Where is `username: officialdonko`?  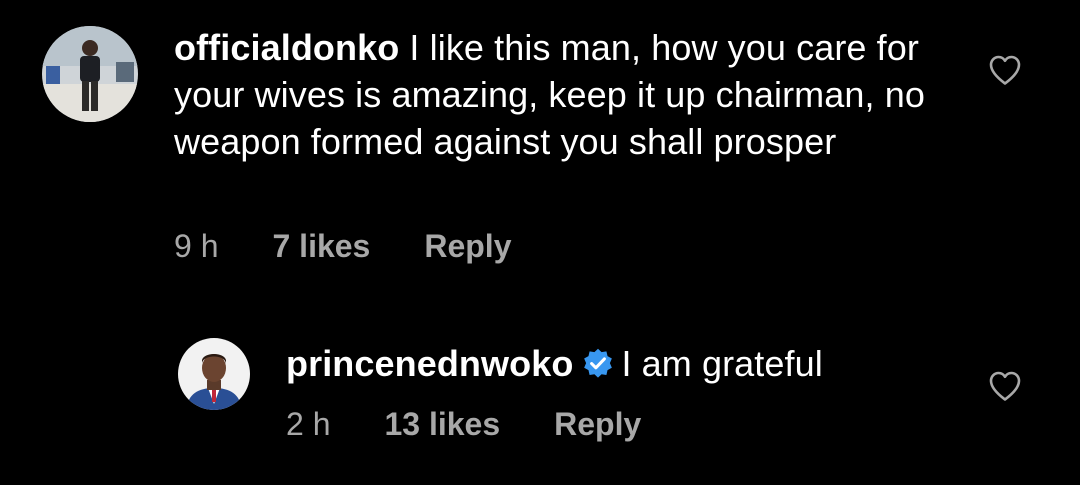 username: officialdonko is located at coordinates (286, 47).